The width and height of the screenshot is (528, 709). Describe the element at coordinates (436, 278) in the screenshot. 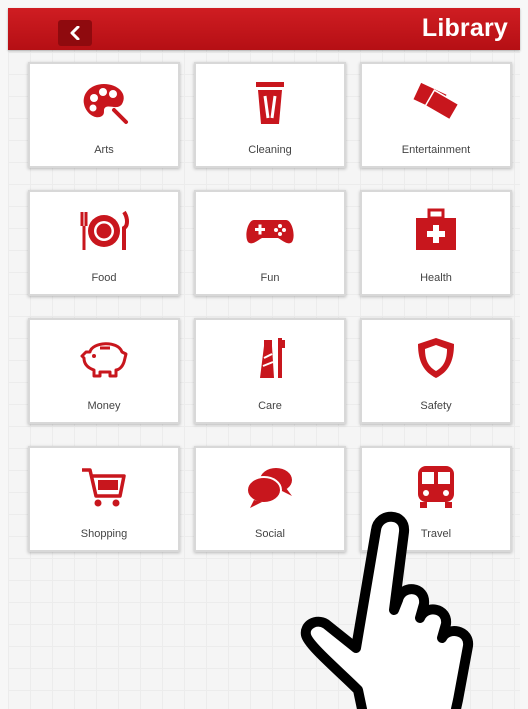

I see `tile-label: Health` at that location.